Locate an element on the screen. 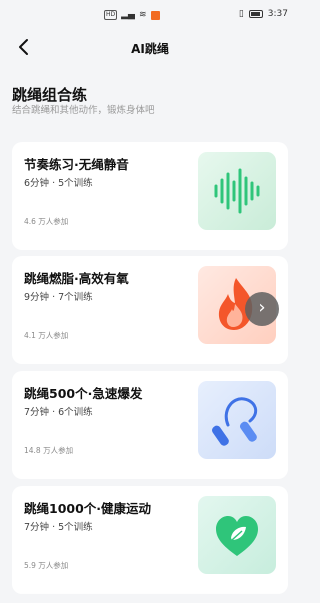 The width and height of the screenshot is (320, 603). vibrate-icon: ▯ is located at coordinates (241, 14).